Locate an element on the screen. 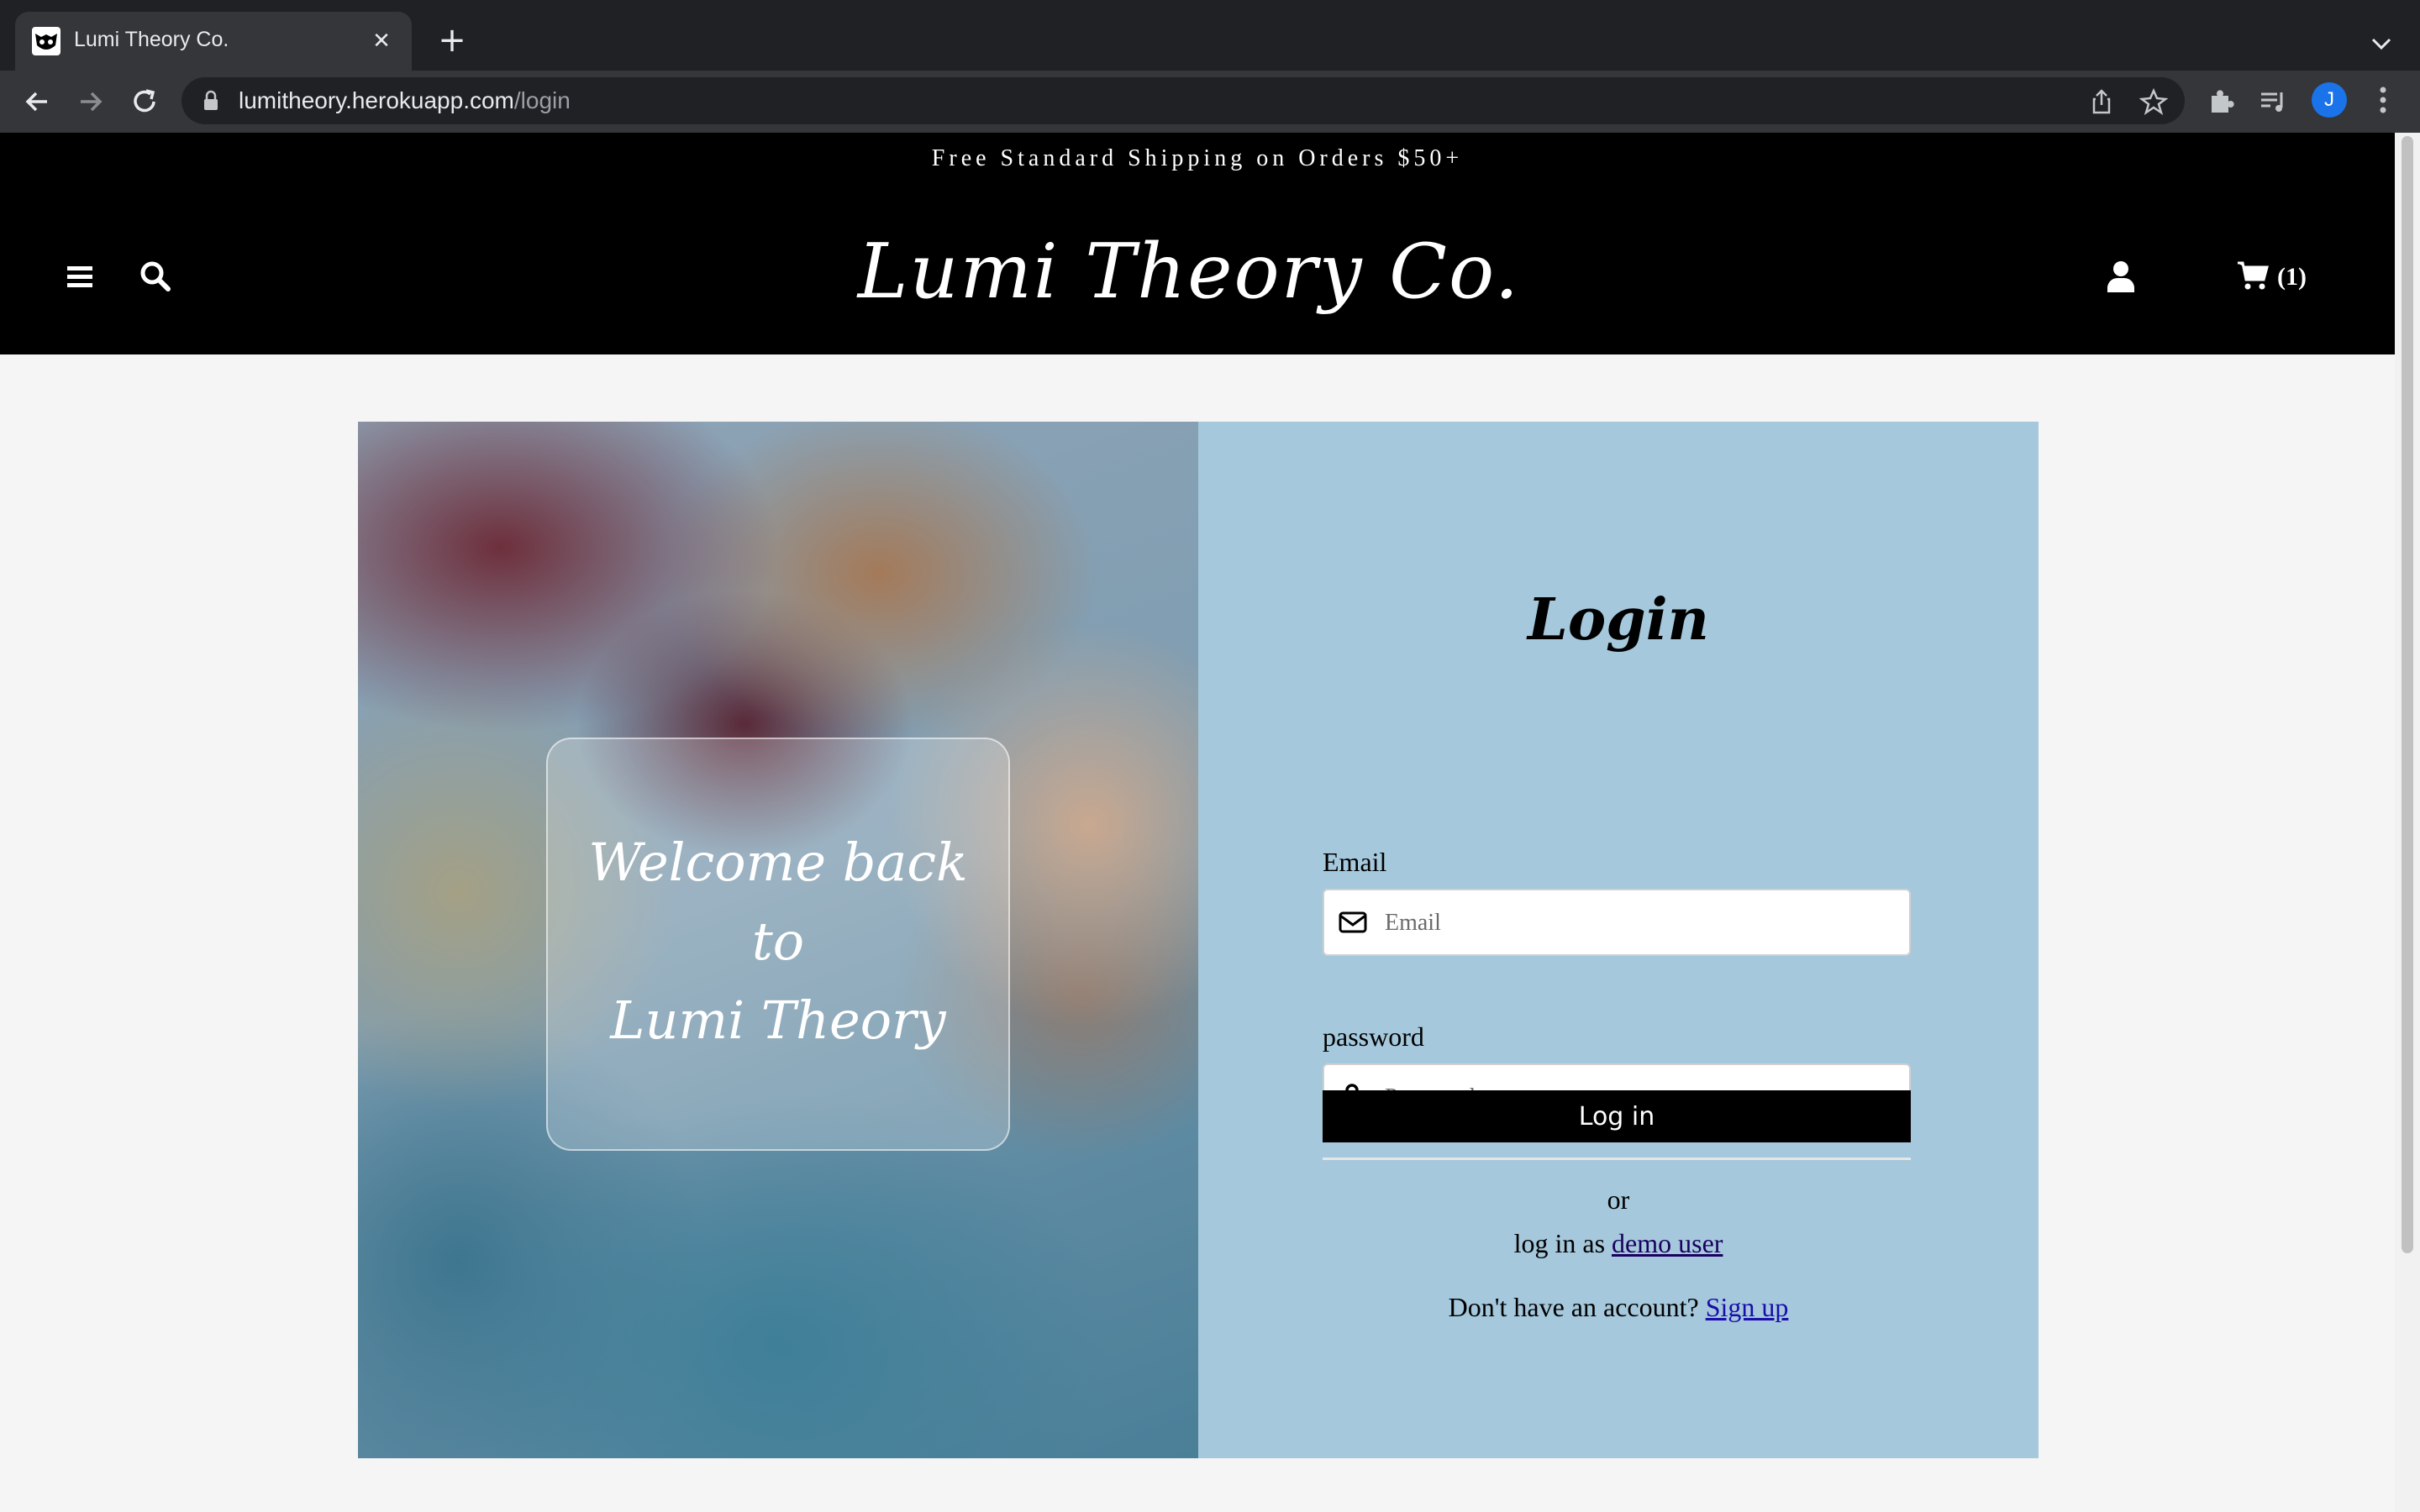 The width and height of the screenshot is (2420, 1512). close-tab-icon: ✕ is located at coordinates (382, 41).